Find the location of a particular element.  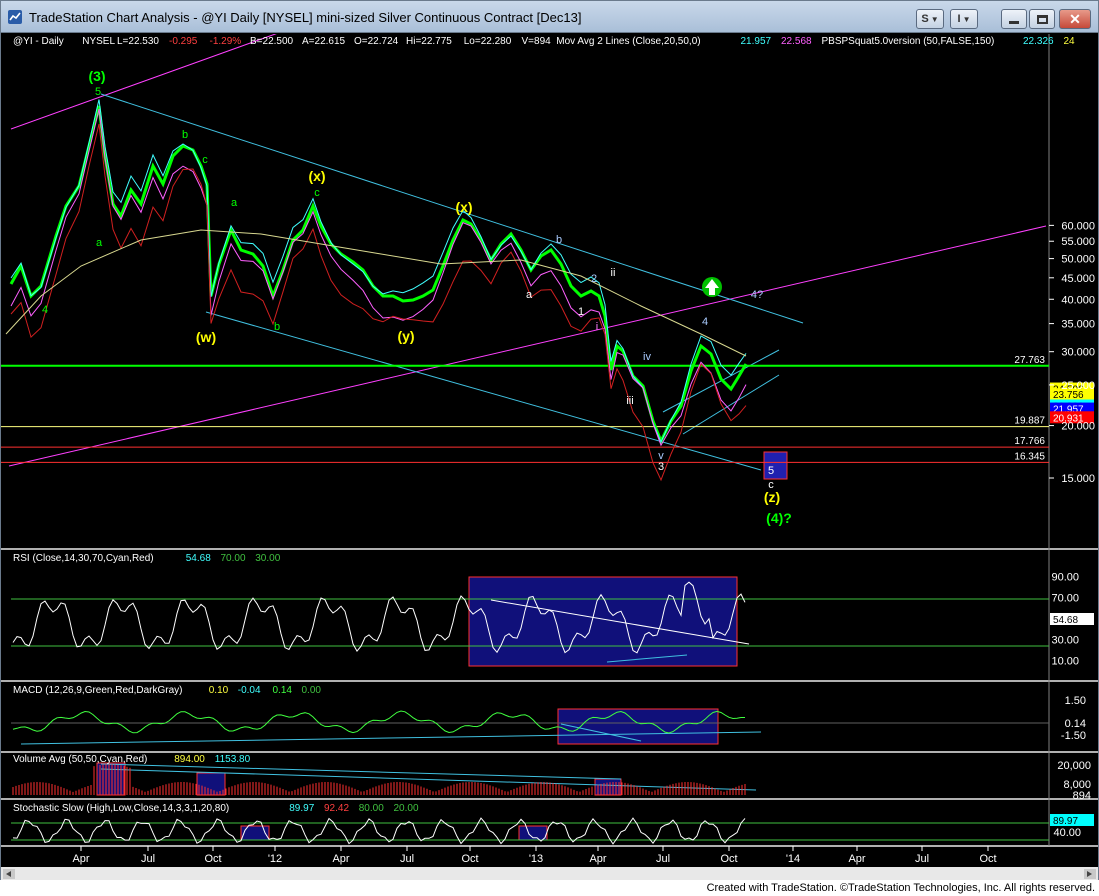

wave-label: 3 is located at coordinates (661, 467).